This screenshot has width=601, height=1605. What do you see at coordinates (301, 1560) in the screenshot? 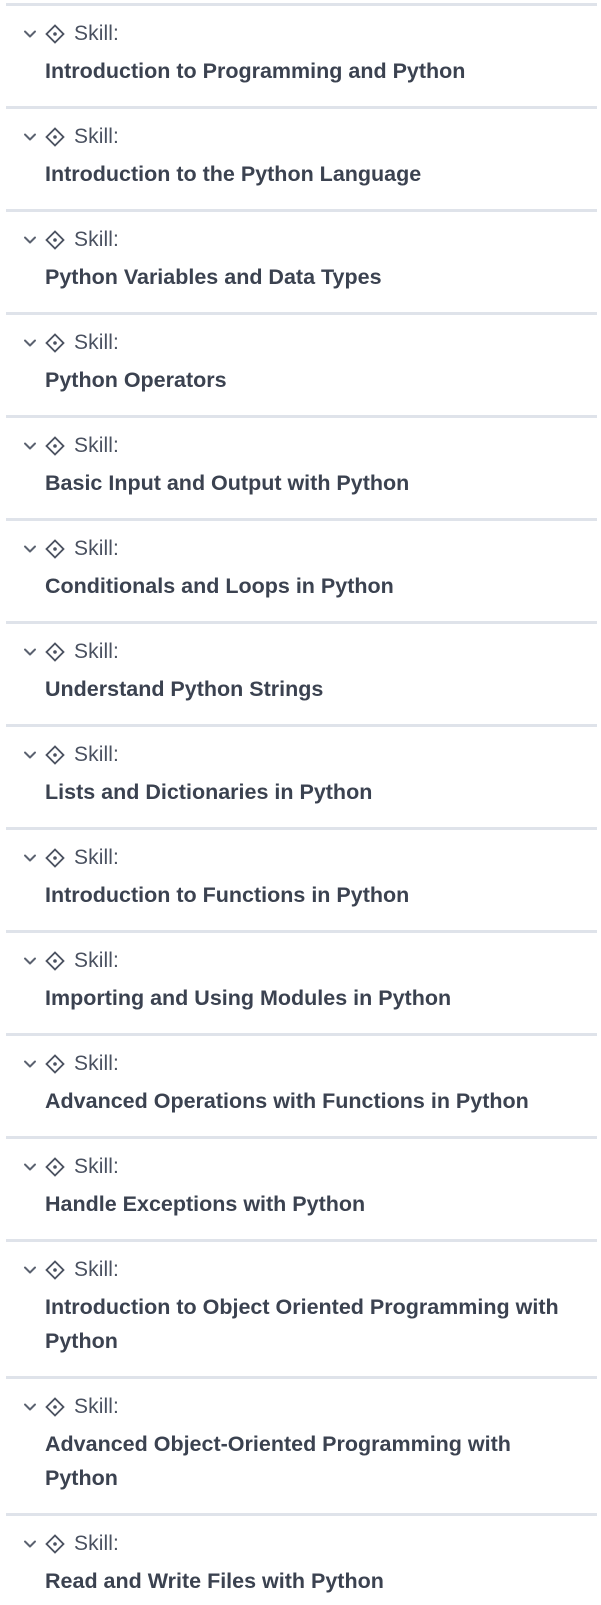
I see `skill-item: Skill: Read and Write Files with Python` at bounding box center [301, 1560].